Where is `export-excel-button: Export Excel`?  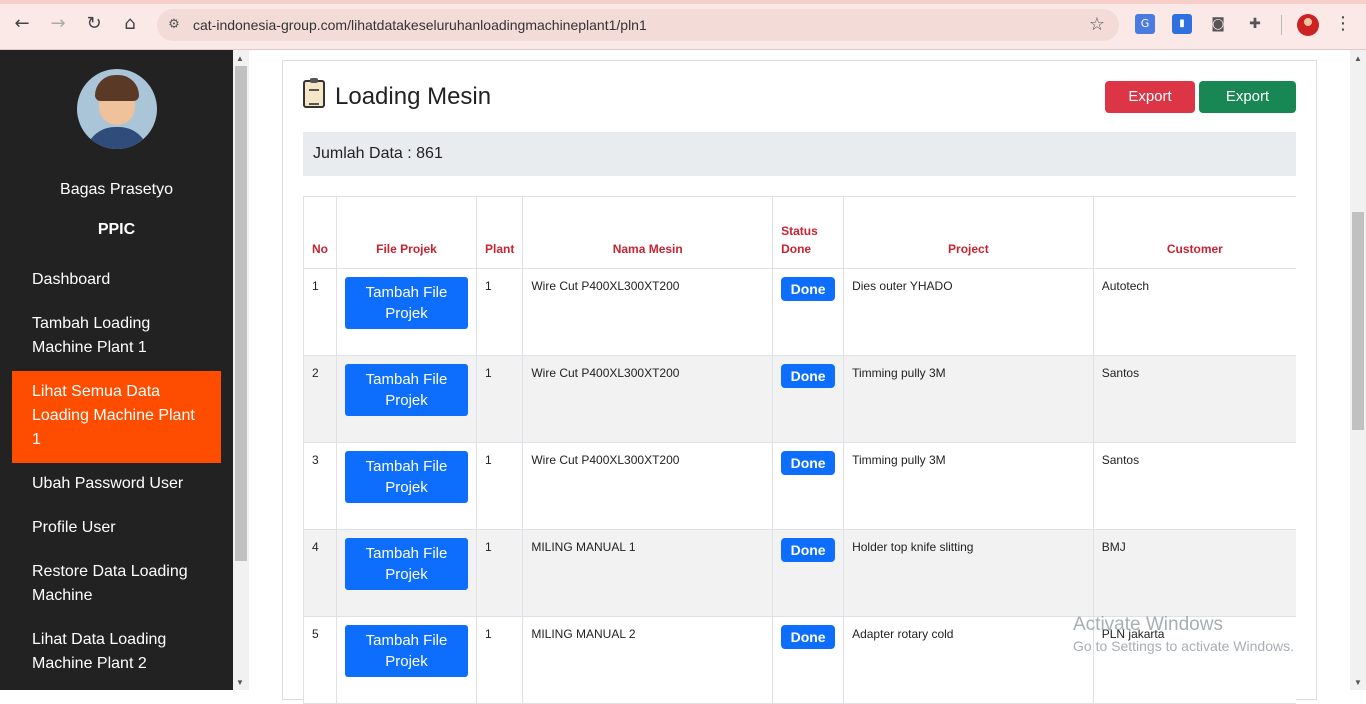 export-excel-button: Export Excel is located at coordinates (1247, 109).